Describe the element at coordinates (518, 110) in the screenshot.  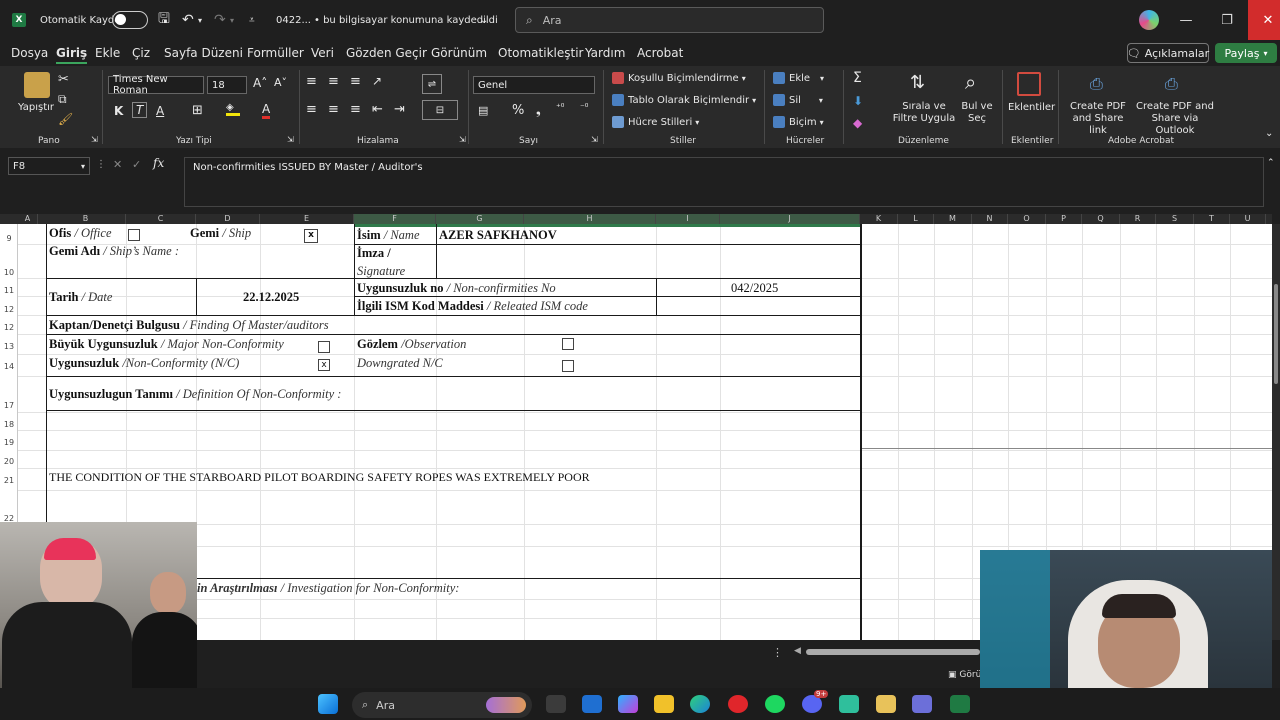
I see `percent-icon: %` at that location.